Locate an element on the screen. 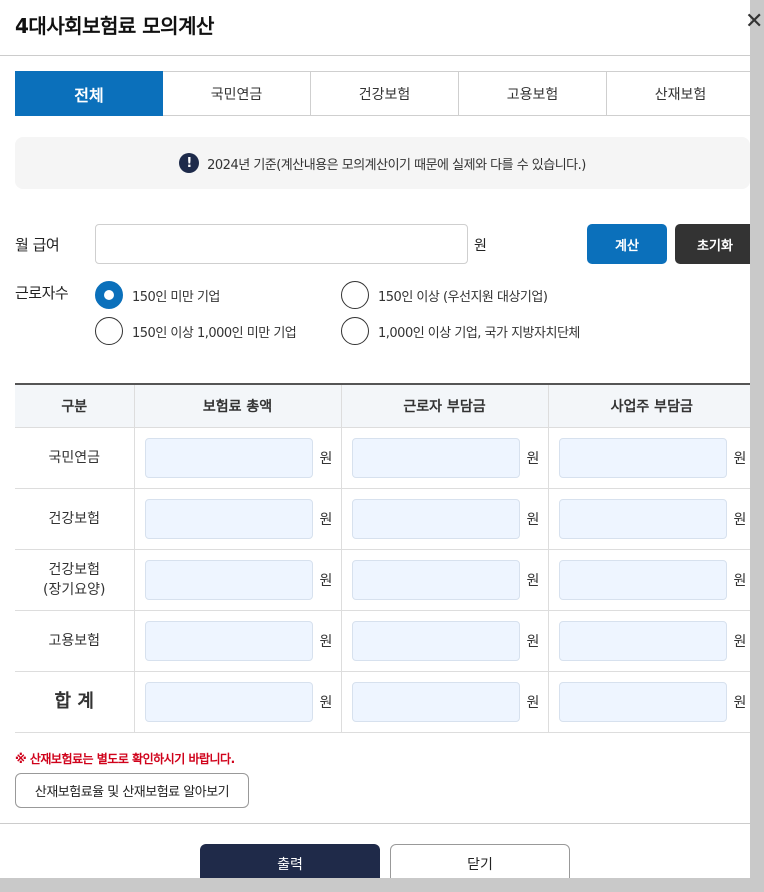  radio-under-150: 150인 미만 기업 is located at coordinates (157, 295).